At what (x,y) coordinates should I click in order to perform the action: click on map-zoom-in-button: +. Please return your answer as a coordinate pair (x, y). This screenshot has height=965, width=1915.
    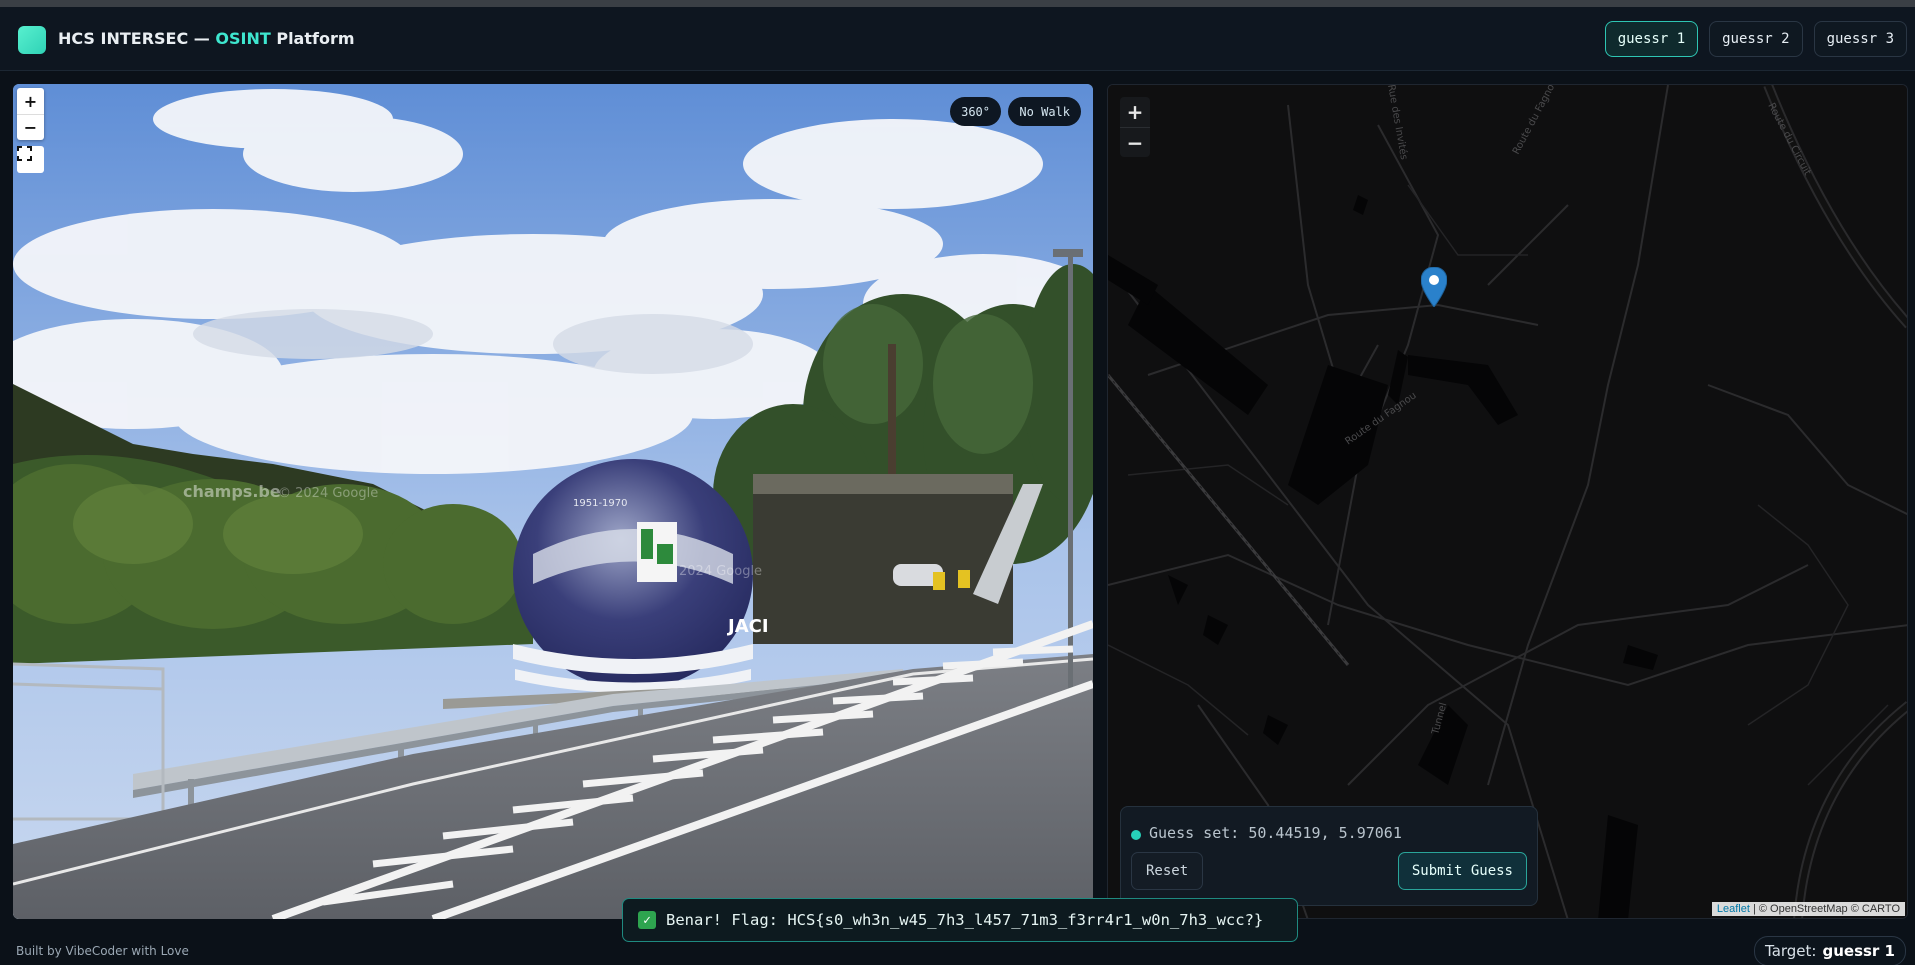
    Looking at the image, I should click on (1135, 112).